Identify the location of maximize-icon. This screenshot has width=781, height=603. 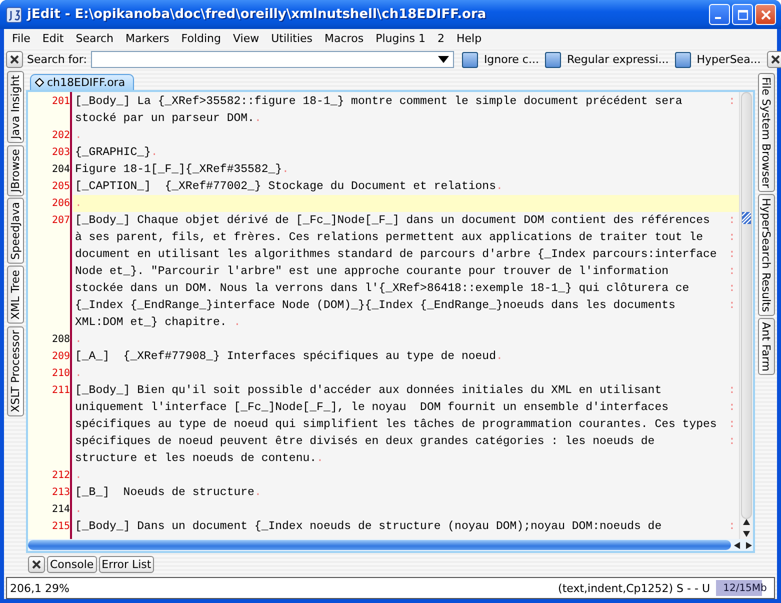
(743, 15).